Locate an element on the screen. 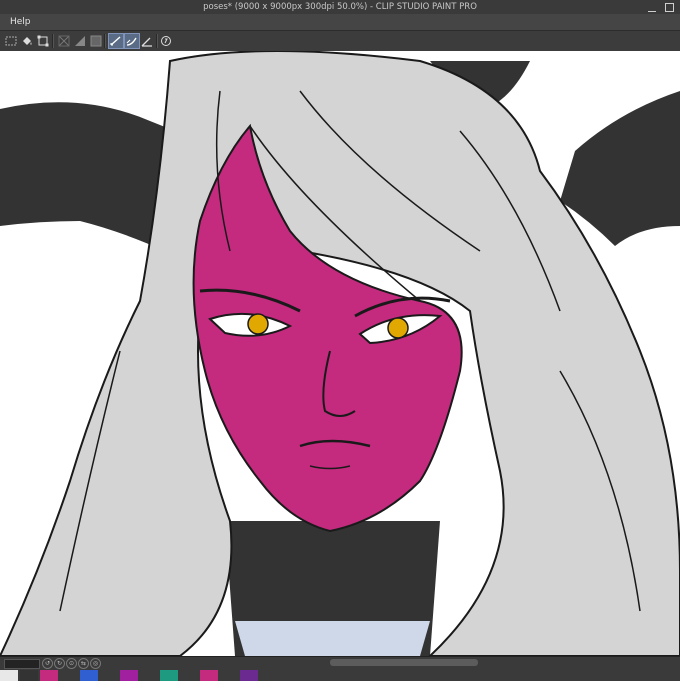 The image size is (680, 681). color-swatches is located at coordinates (340, 675).